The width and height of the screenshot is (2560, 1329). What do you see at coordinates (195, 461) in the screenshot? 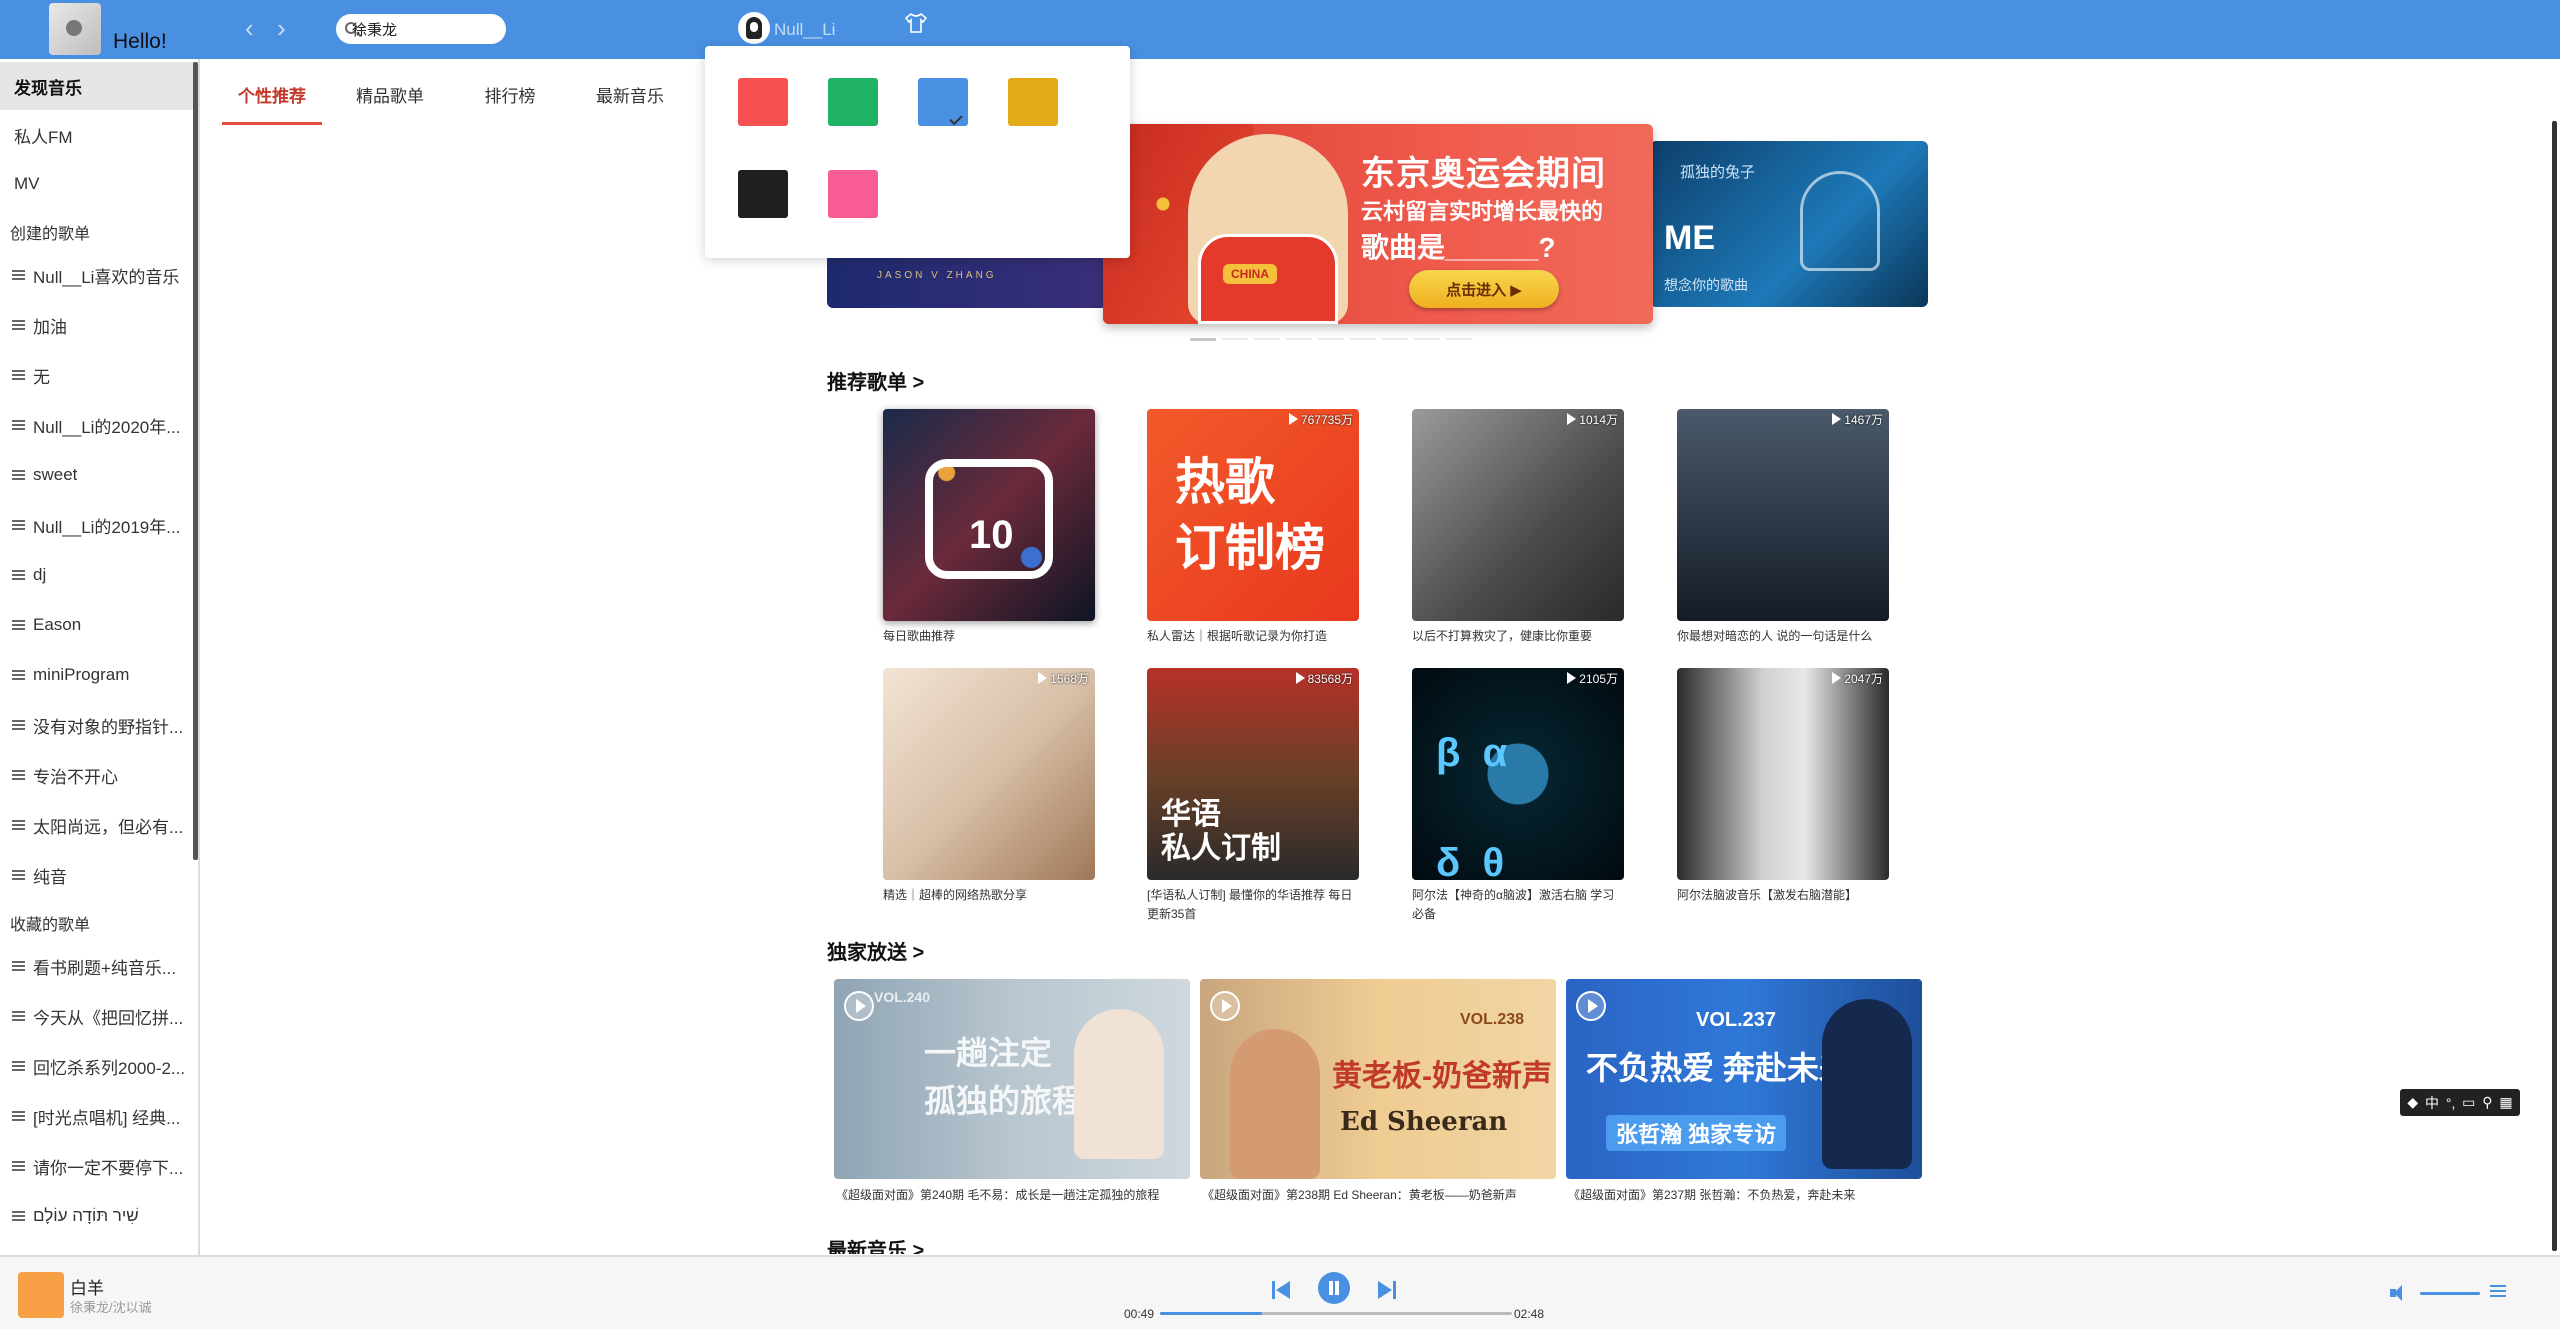
I see `sidebar-scrollbar` at bounding box center [195, 461].